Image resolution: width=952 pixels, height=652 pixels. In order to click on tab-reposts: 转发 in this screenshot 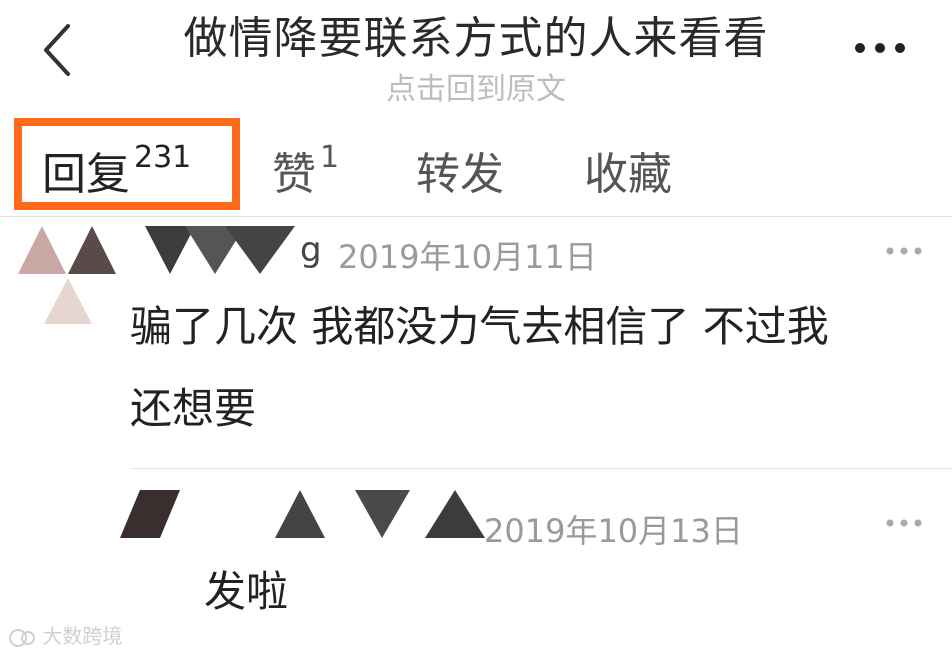, I will do `click(460, 170)`.